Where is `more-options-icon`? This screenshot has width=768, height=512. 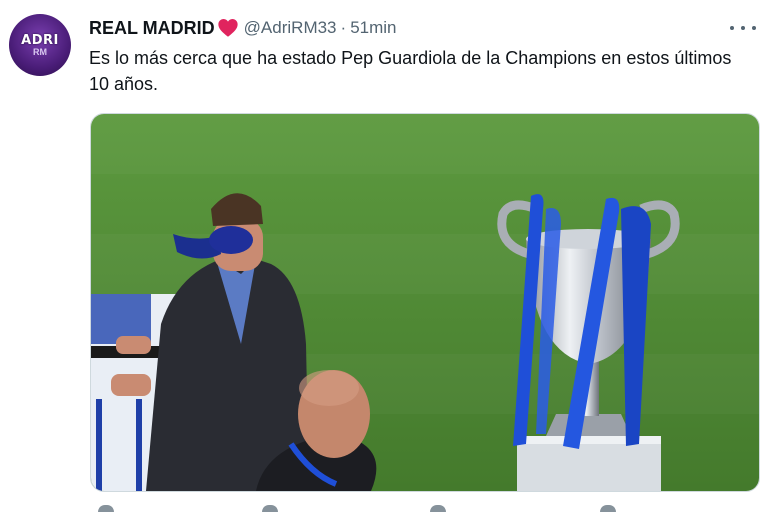
more-options-icon is located at coordinates (743, 28).